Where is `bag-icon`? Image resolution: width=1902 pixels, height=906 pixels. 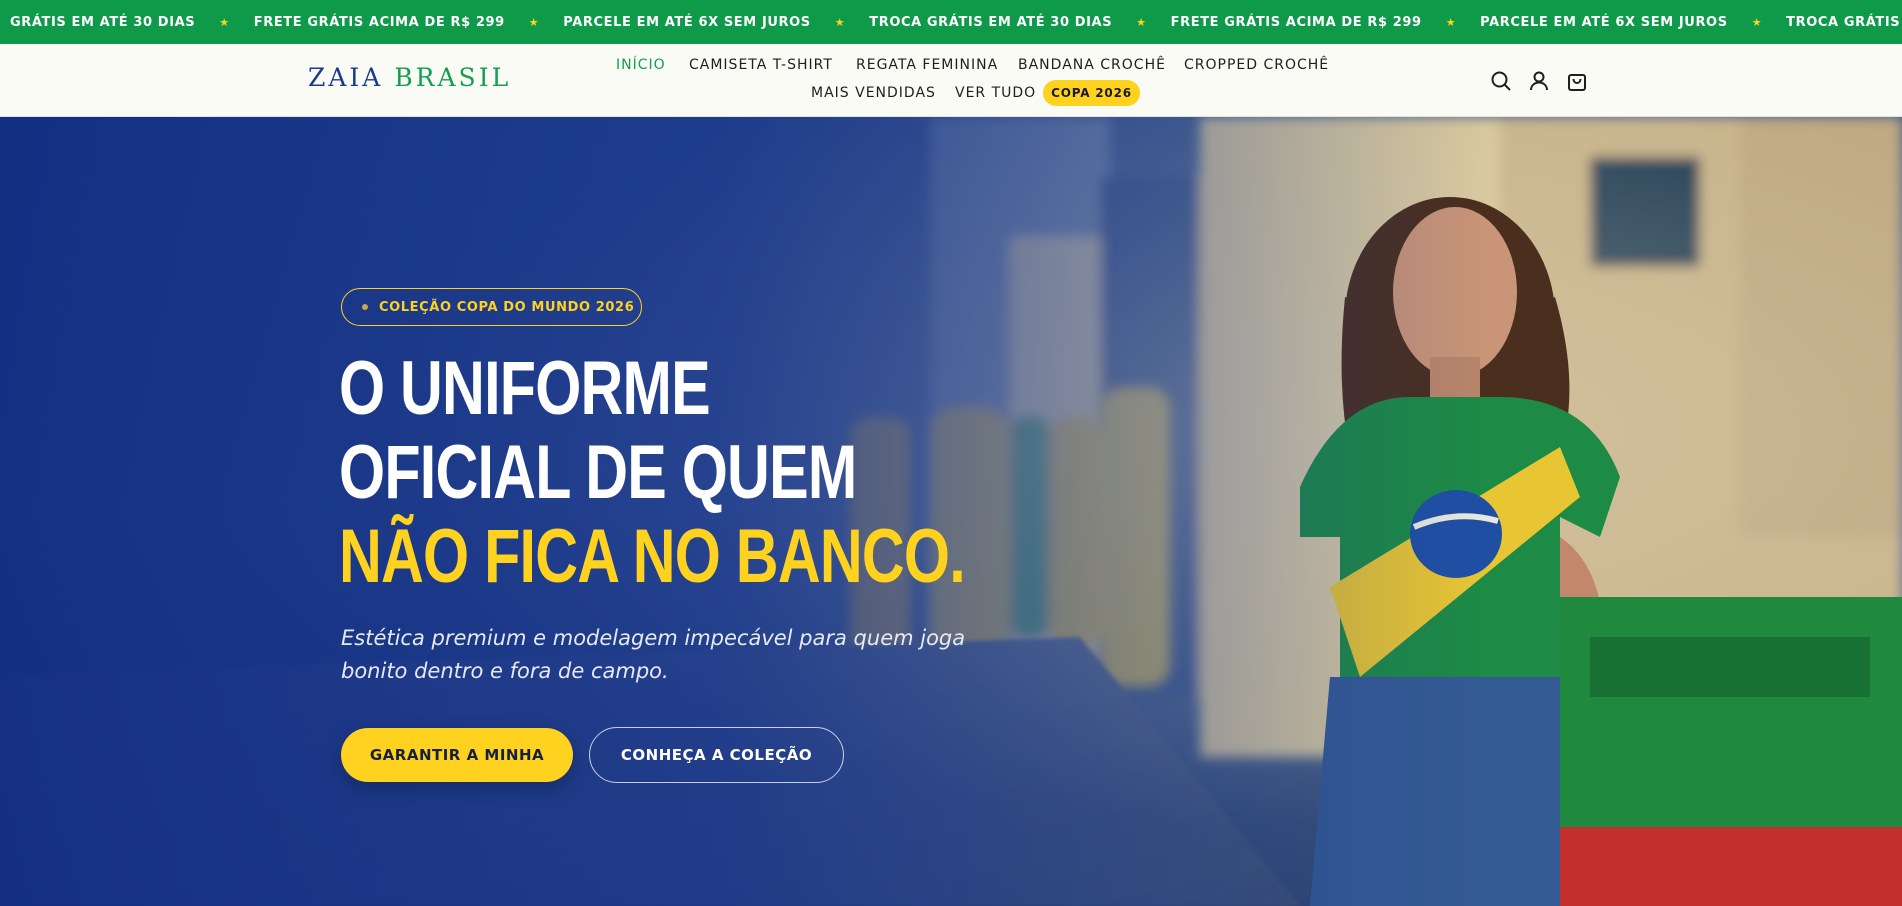 bag-icon is located at coordinates (1577, 81).